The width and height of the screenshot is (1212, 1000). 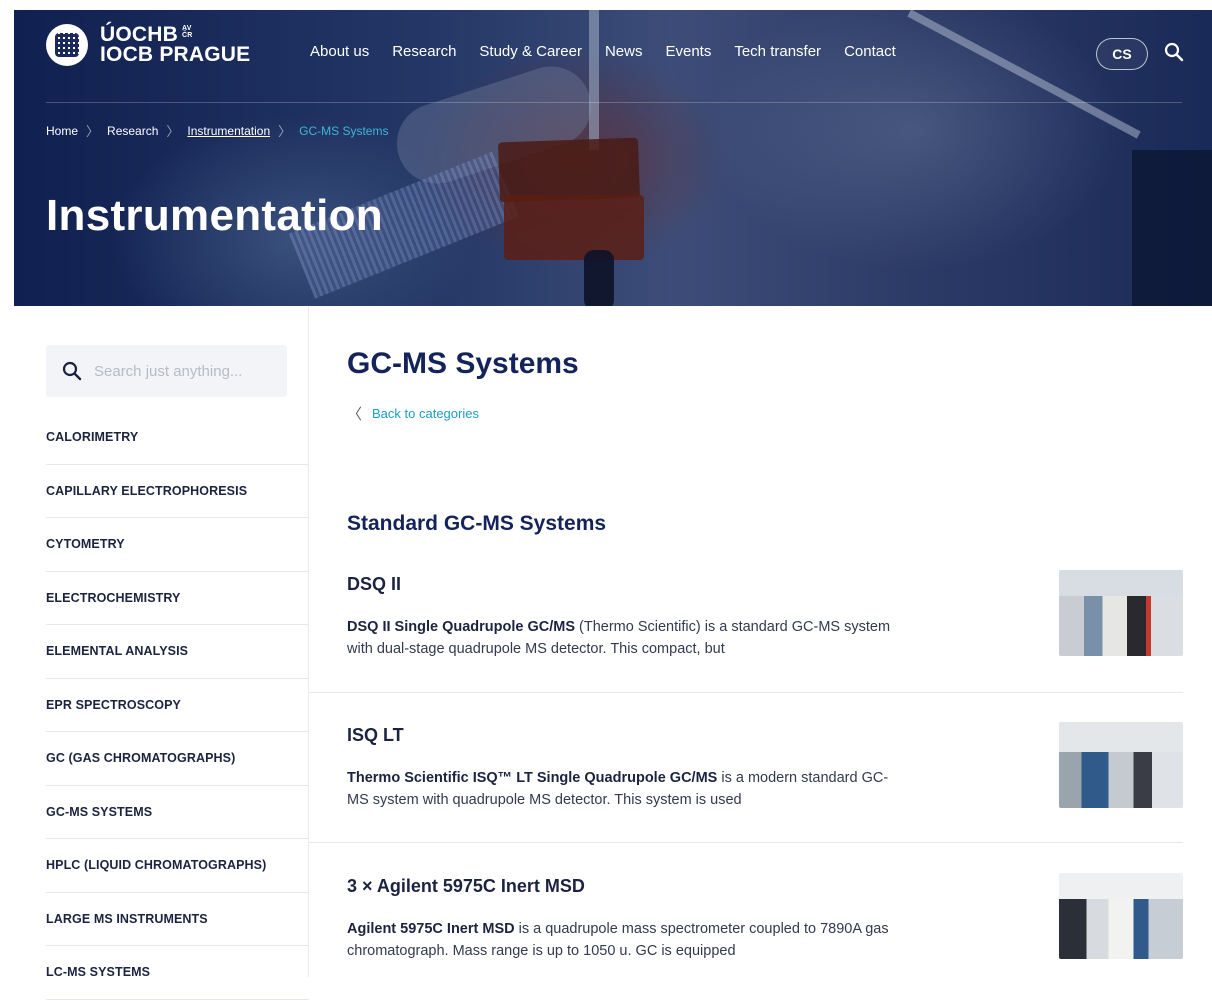 What do you see at coordinates (424, 51) in the screenshot?
I see `nav-research: Research` at bounding box center [424, 51].